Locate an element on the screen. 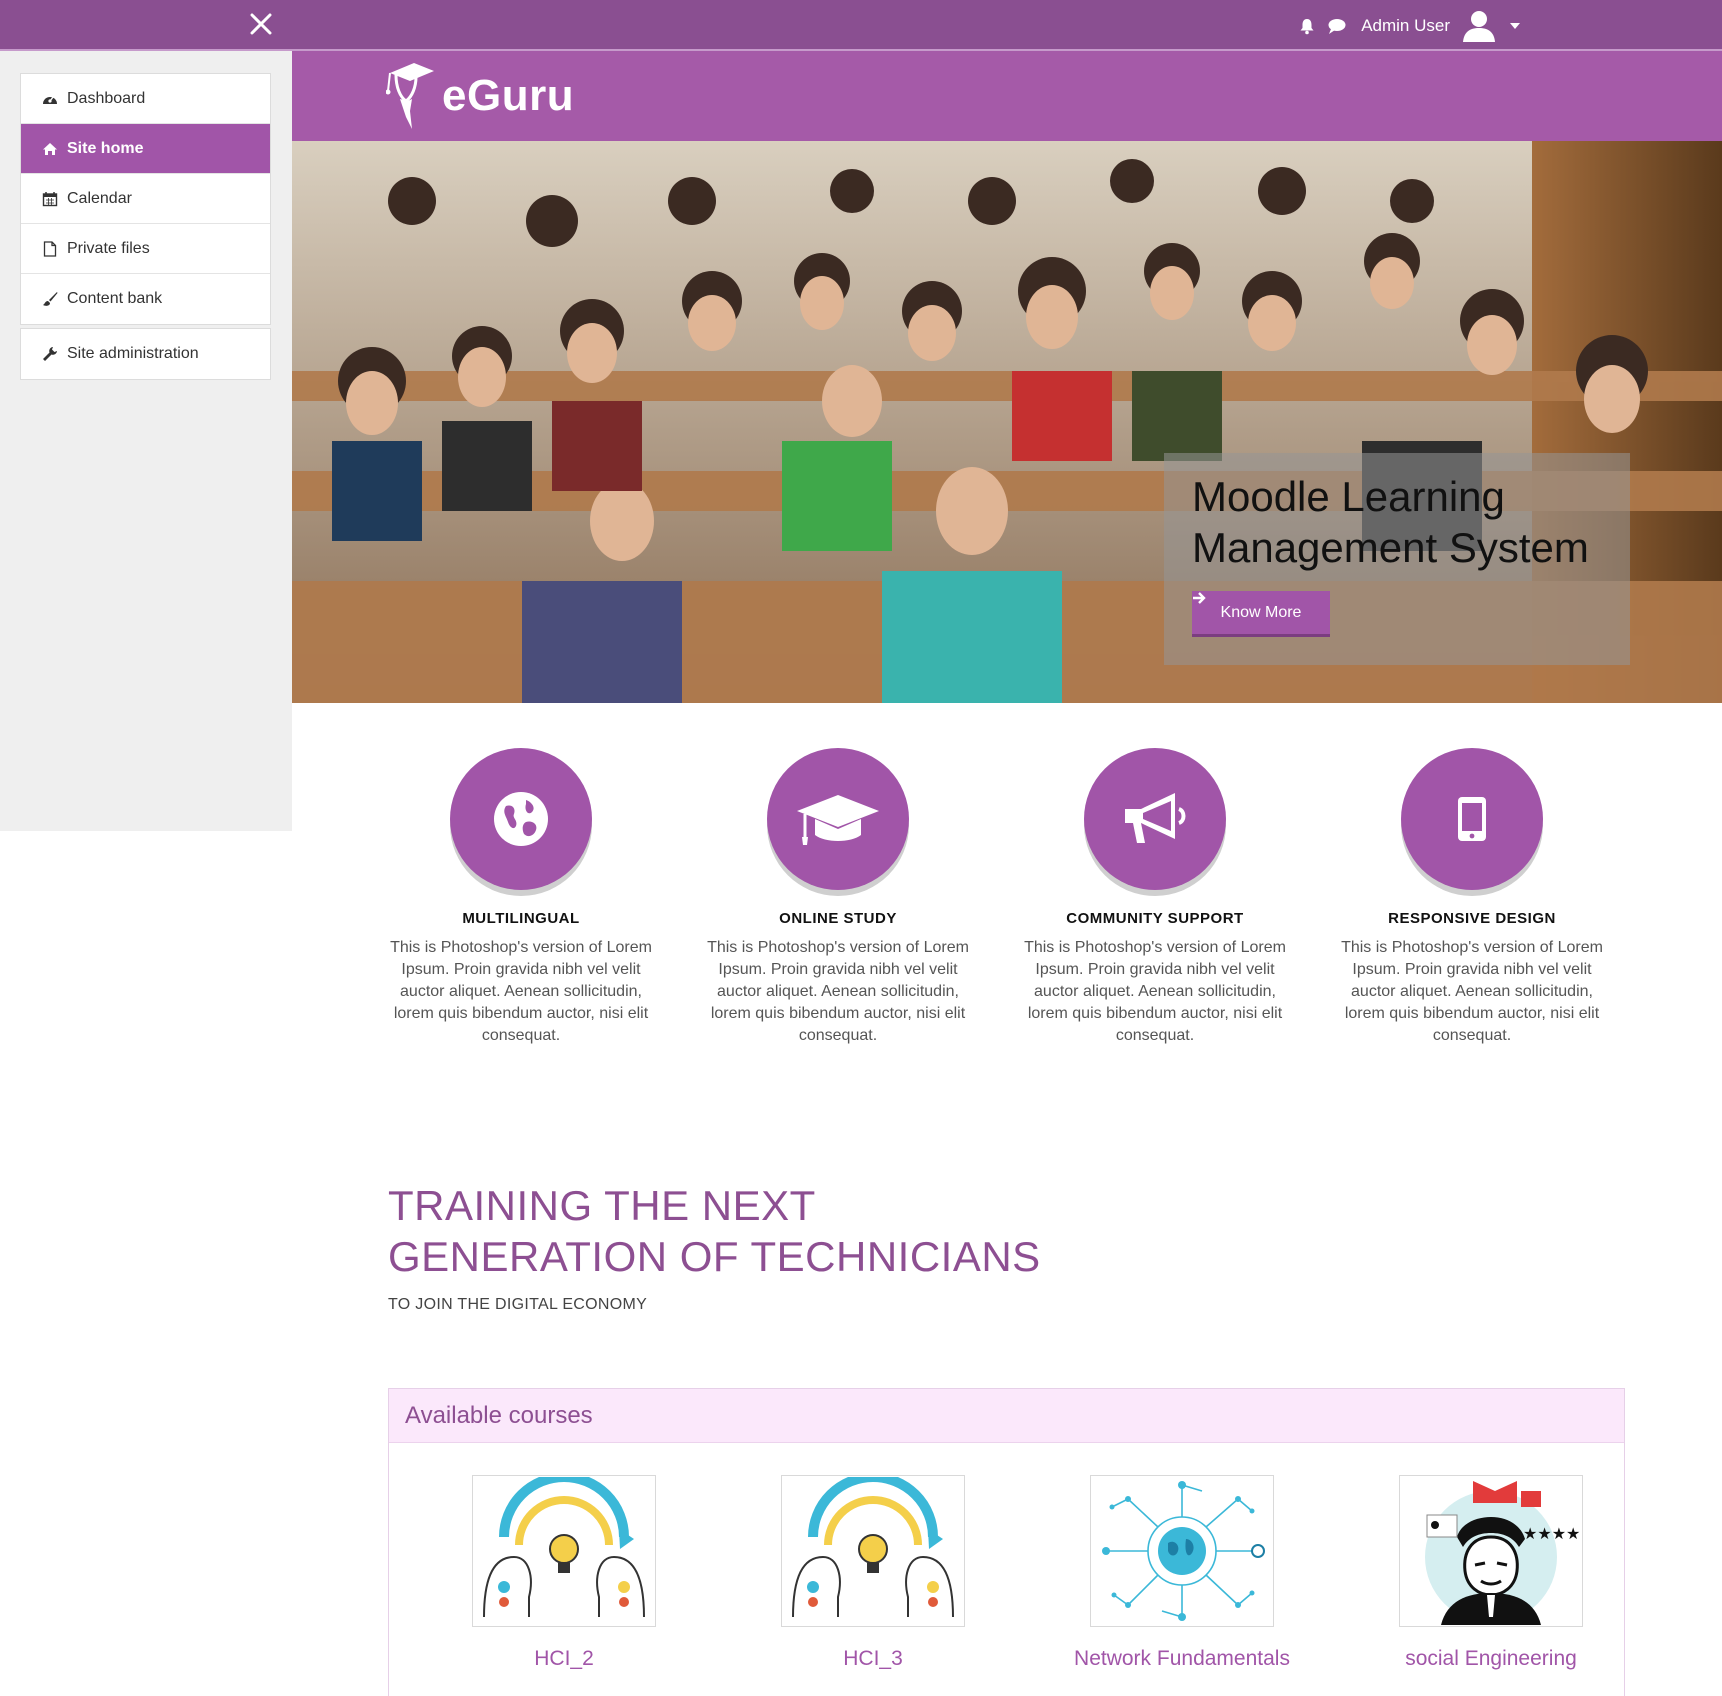 The width and height of the screenshot is (1722, 1696). site-logo: eGuru is located at coordinates (480, 96).